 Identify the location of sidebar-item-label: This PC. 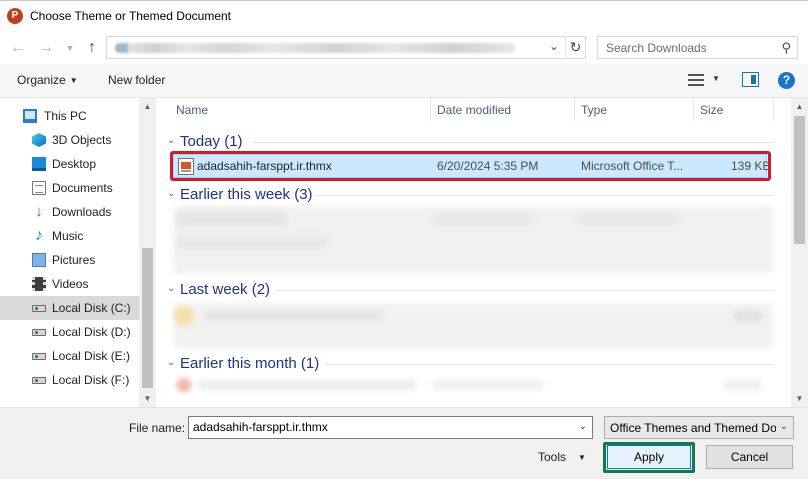
(65, 116).